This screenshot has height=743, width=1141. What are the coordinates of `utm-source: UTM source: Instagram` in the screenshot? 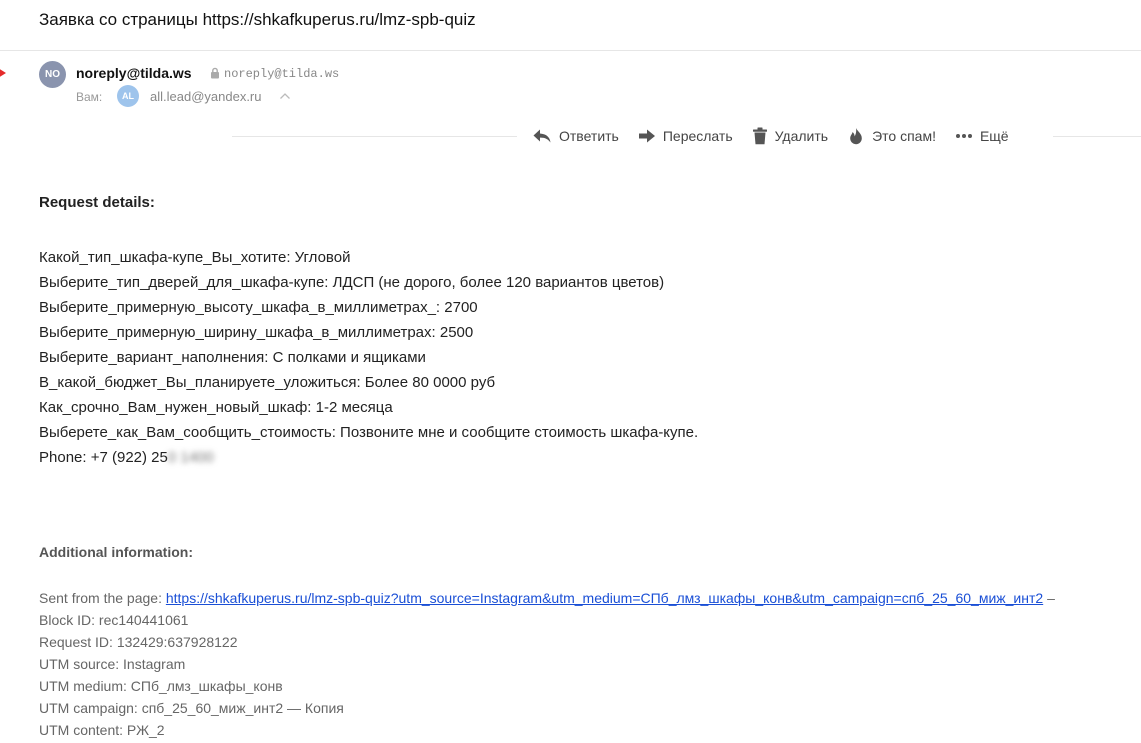 It's located at (112, 664).